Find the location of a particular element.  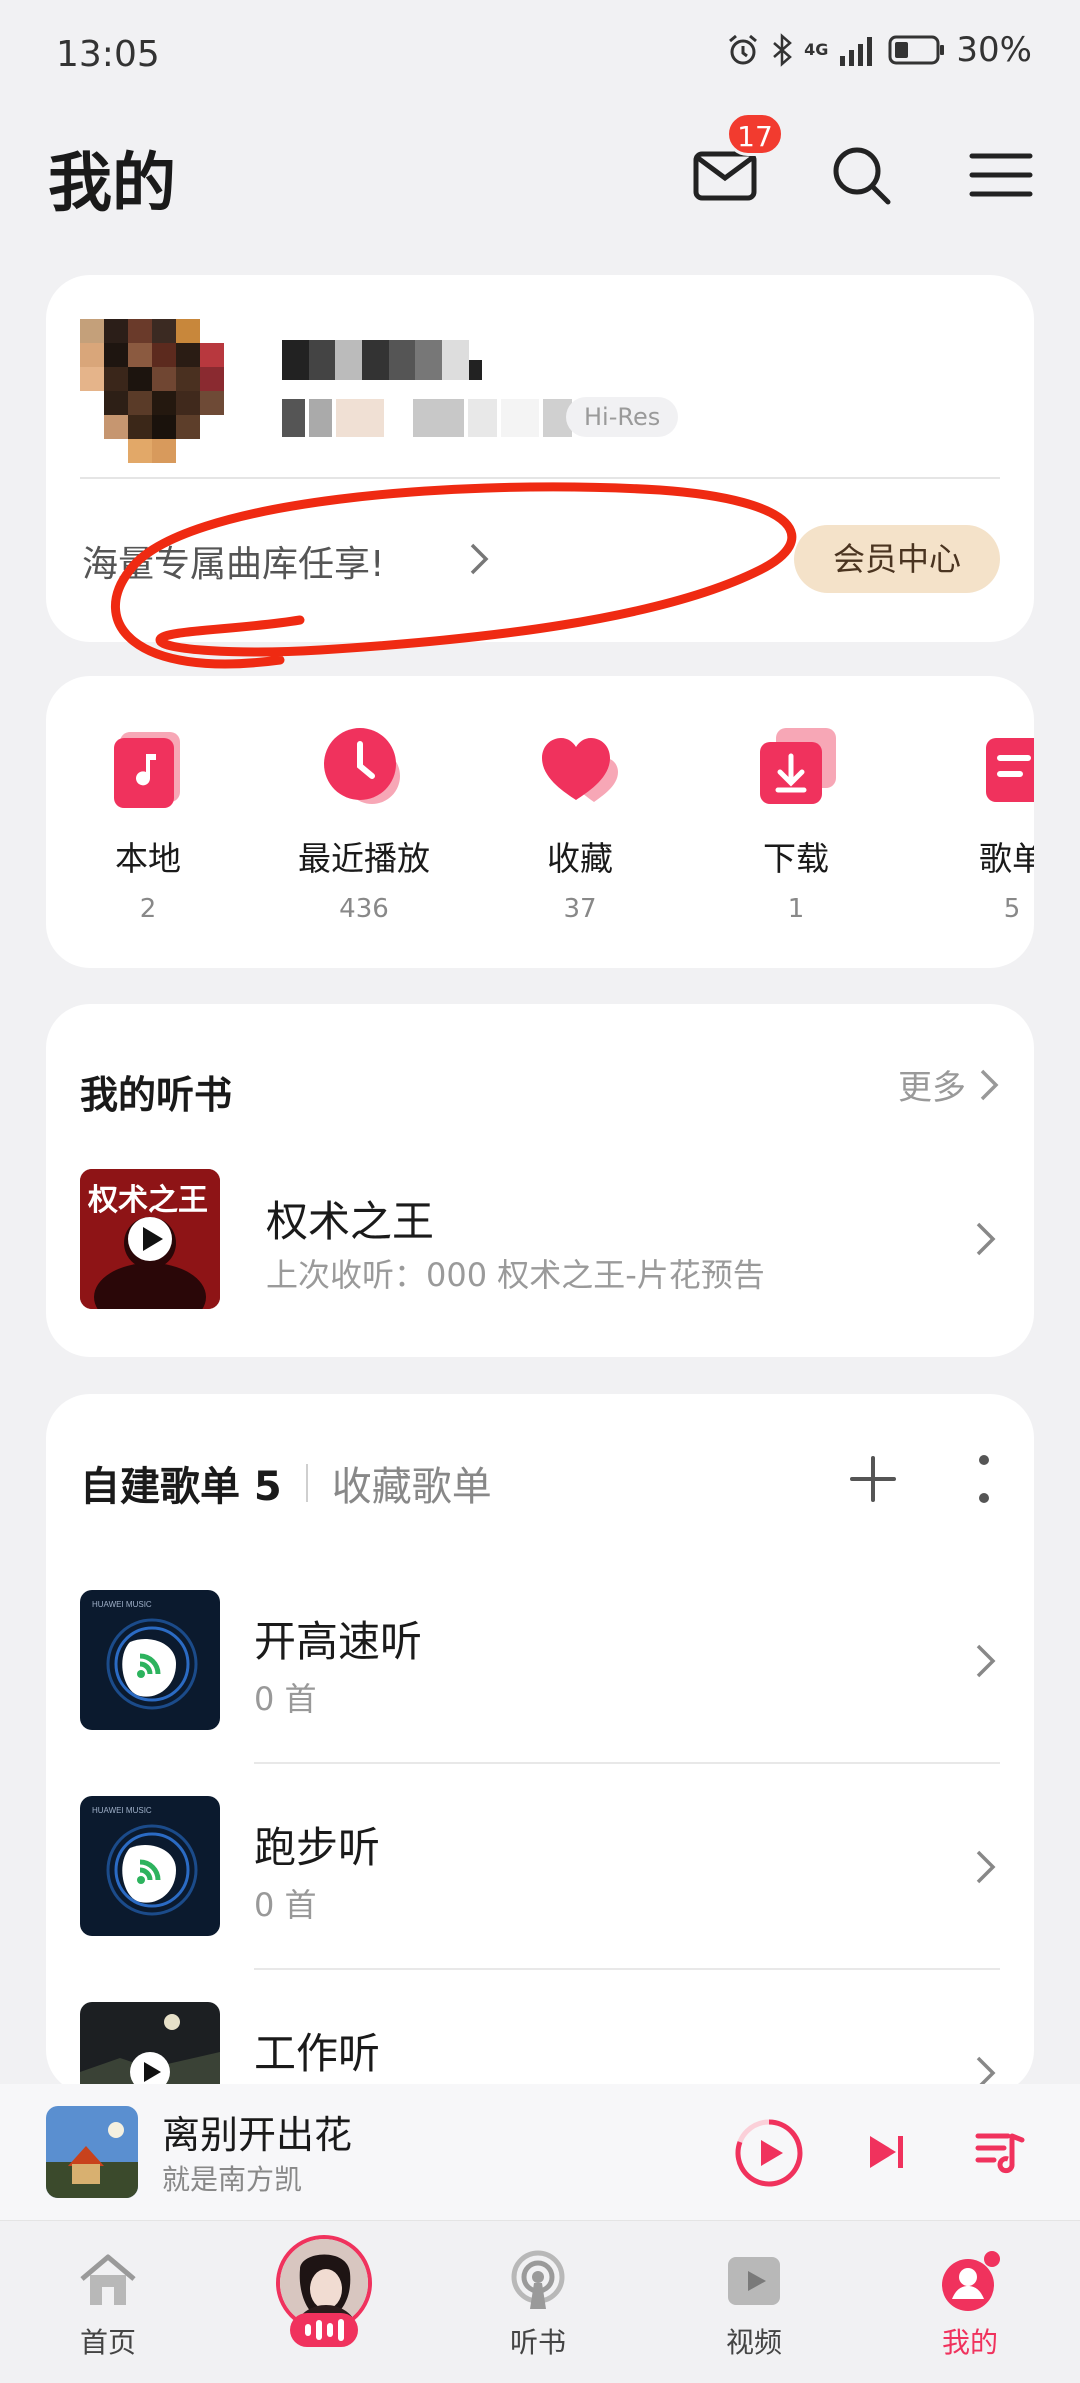

quick-action-count: 37 is located at coordinates (580, 909).